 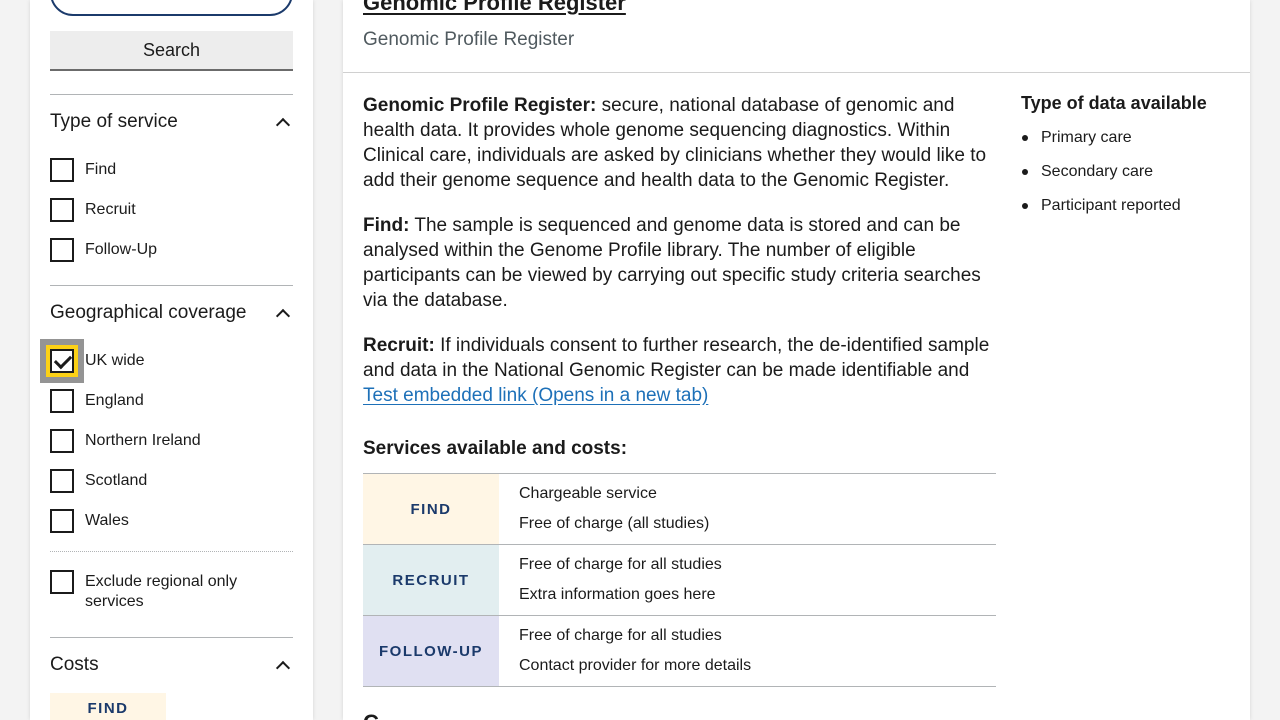 I want to click on search-input-wrapper, so click(x=171, y=8).